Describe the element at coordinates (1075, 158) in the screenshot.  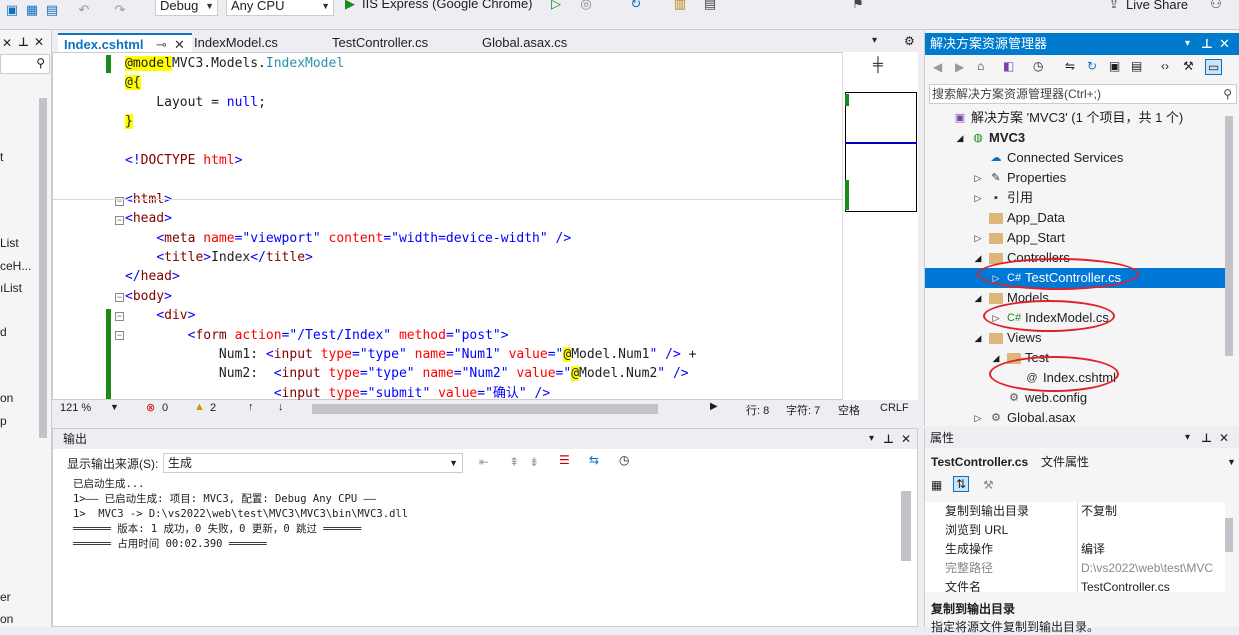
I see `tree-item: ☁ Connected Services` at that location.